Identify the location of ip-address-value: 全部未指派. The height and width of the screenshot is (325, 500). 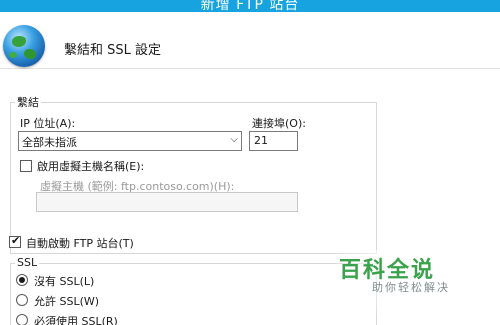
(49, 142).